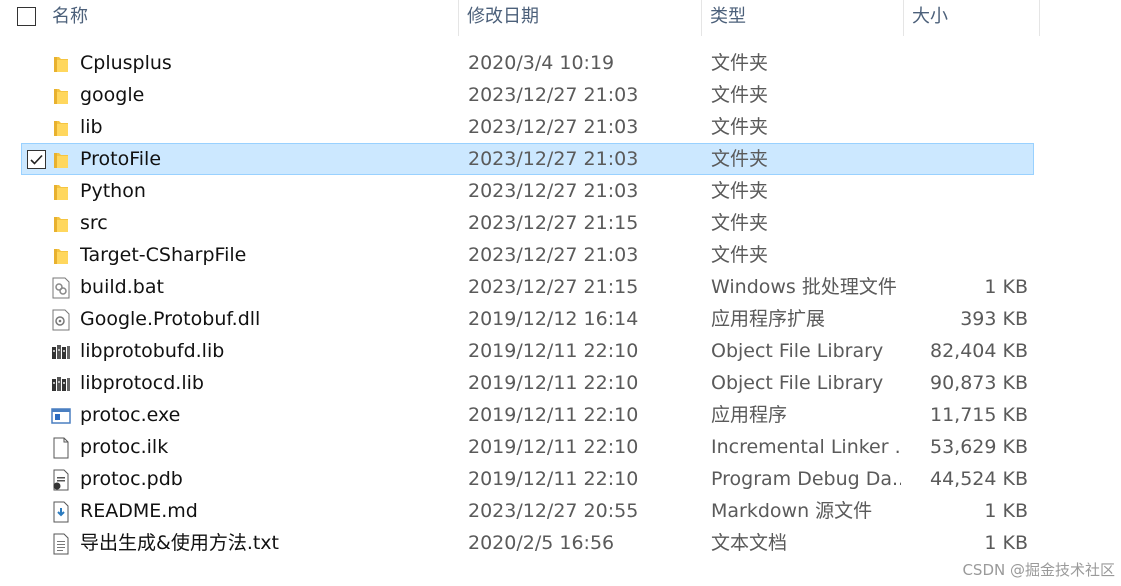  What do you see at coordinates (61, 320) in the screenshot?
I see `dll-file-icon` at bounding box center [61, 320].